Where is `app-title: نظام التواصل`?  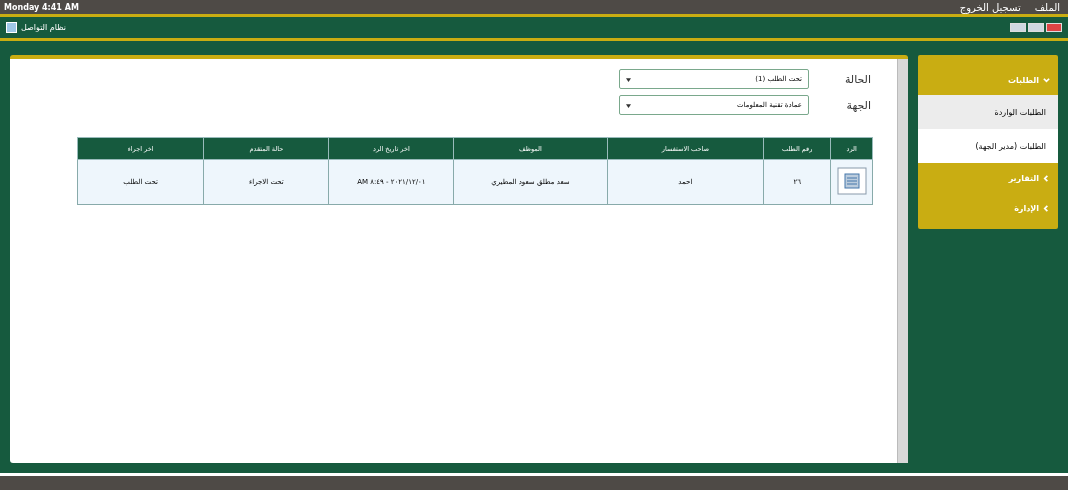
app-title: نظام التواصل is located at coordinates (43, 27).